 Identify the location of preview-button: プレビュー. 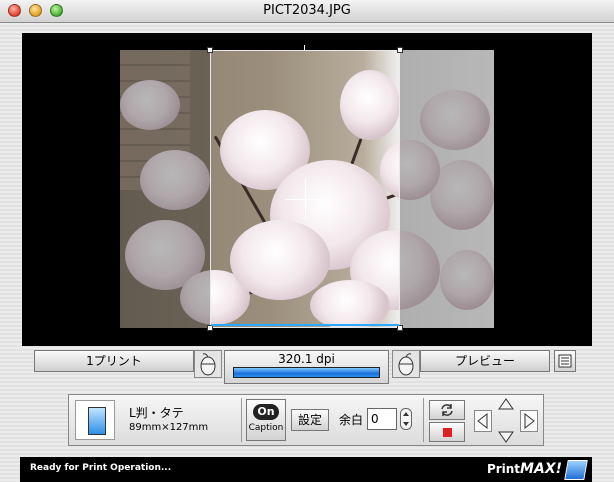
(485, 361).